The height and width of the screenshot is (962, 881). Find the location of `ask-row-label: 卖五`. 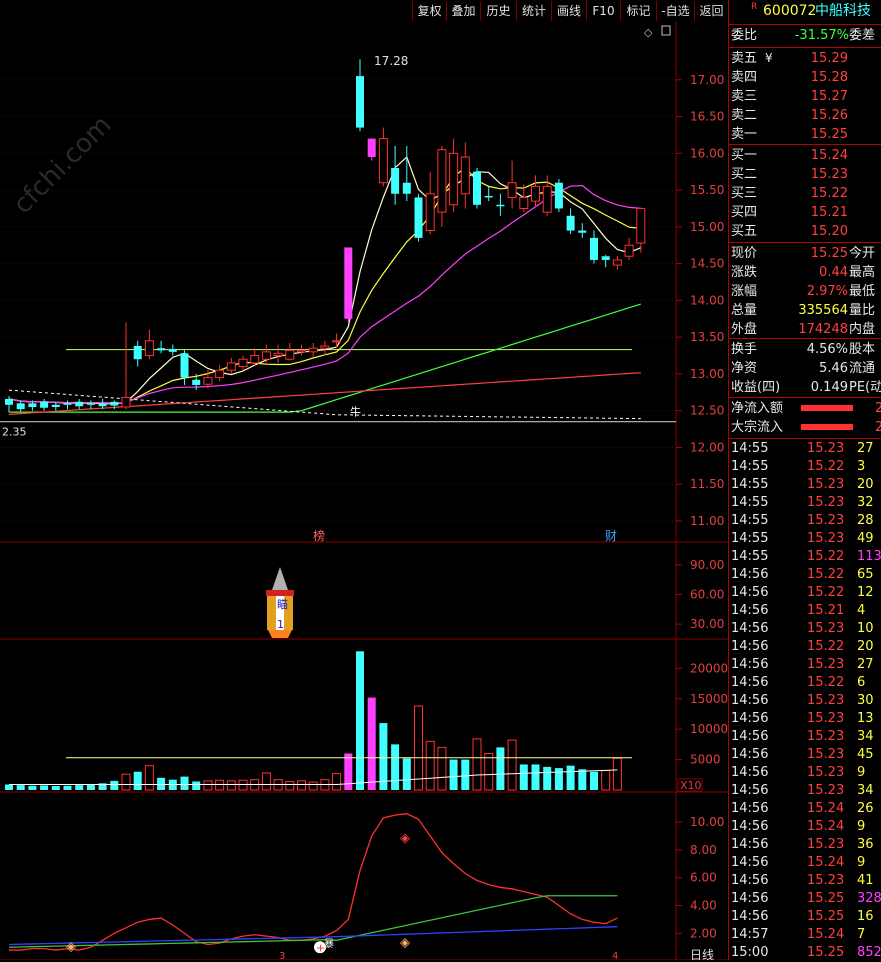

ask-row-label: 卖五 is located at coordinates (744, 58).